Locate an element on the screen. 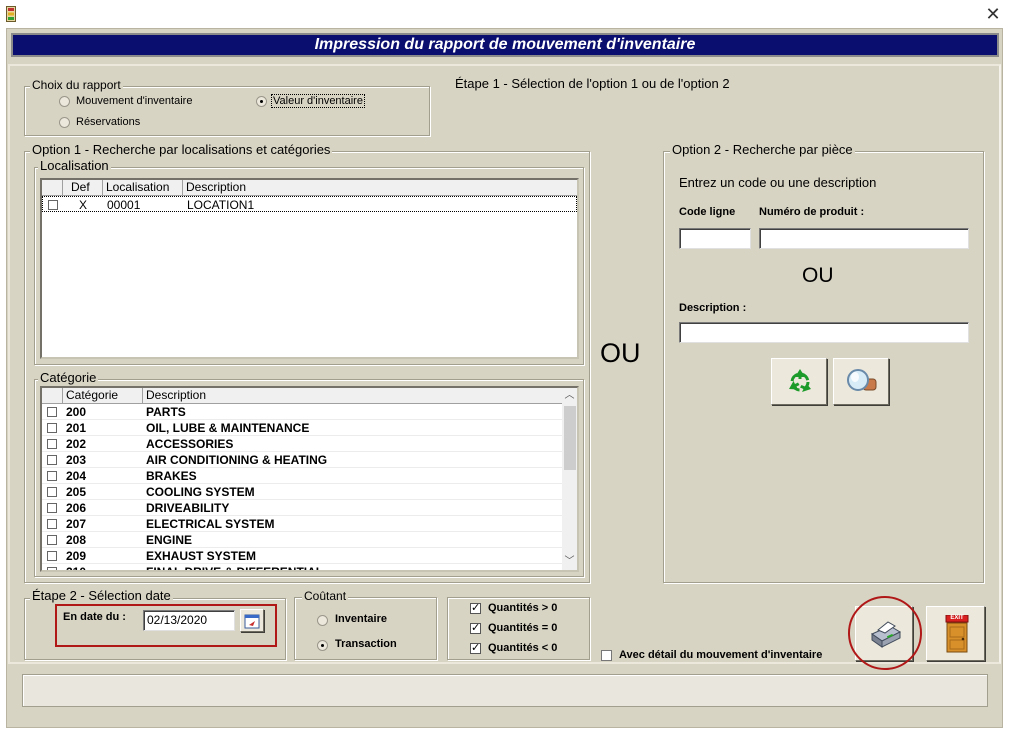 Image resolution: width=1009 pixels, height=732 pixels. category-code: 207 is located at coordinates (76, 524).